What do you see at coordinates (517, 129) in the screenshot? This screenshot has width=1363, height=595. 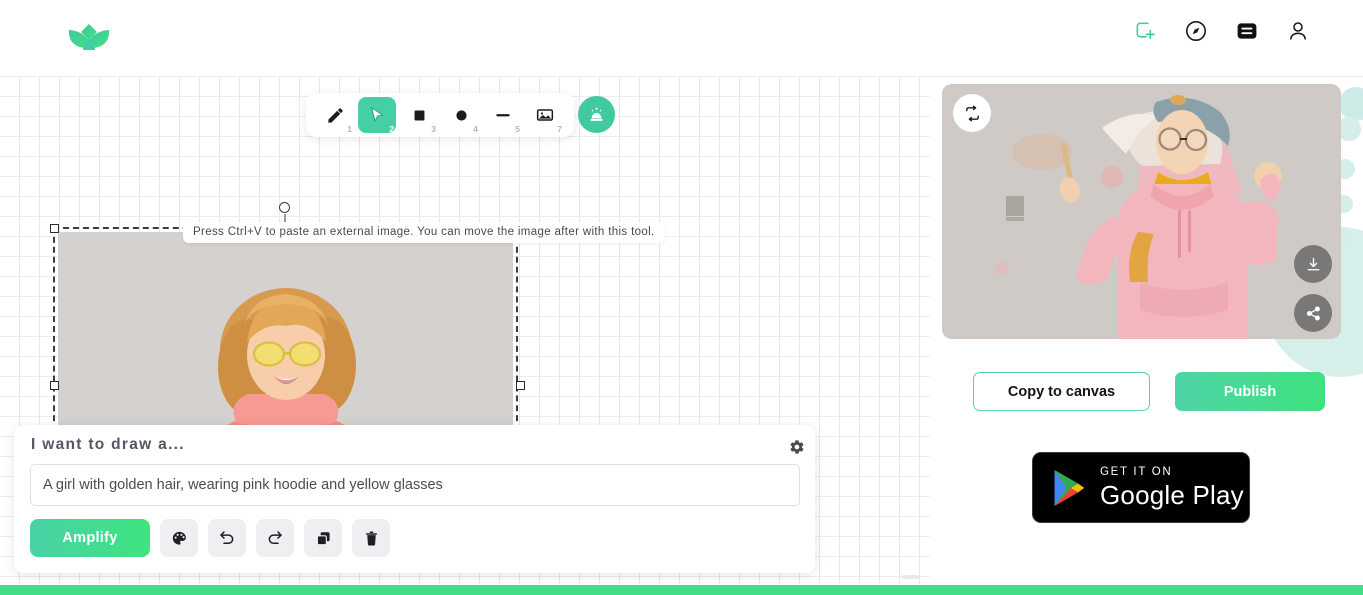 I see `tool-number: 5` at bounding box center [517, 129].